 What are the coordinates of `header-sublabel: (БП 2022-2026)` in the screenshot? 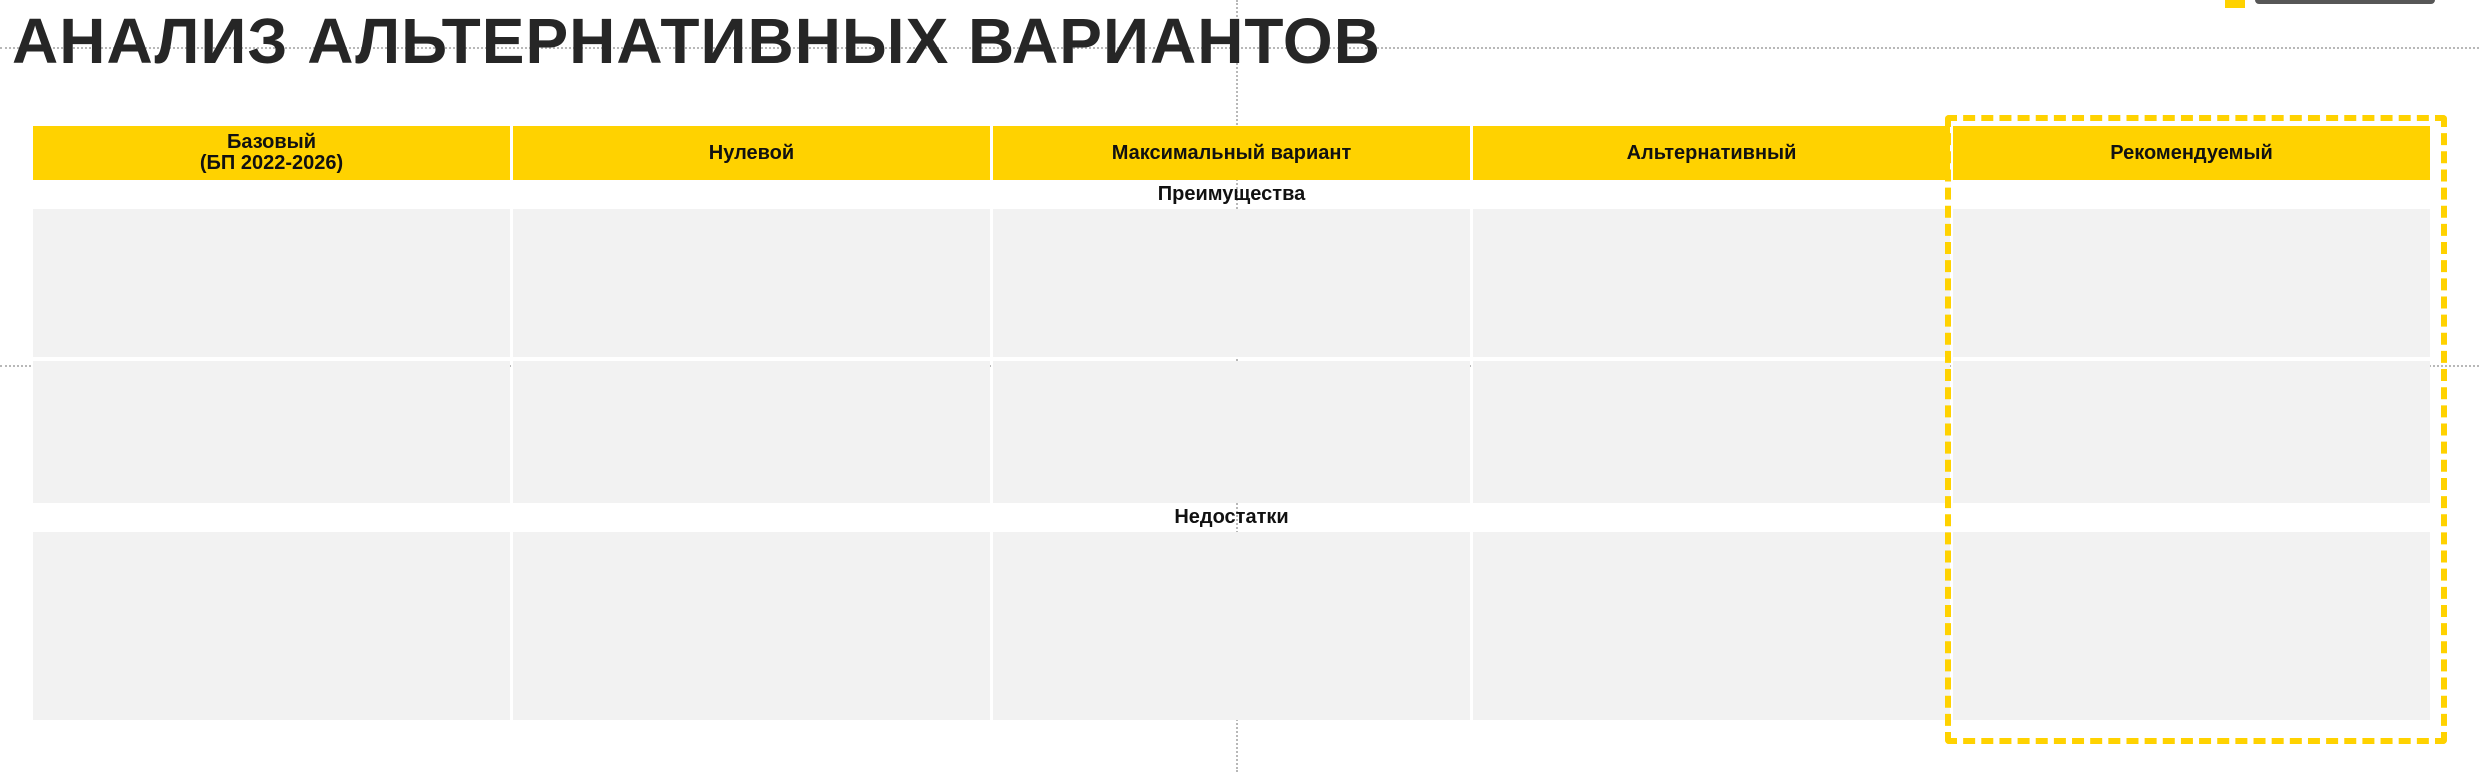 It's located at (271, 163).